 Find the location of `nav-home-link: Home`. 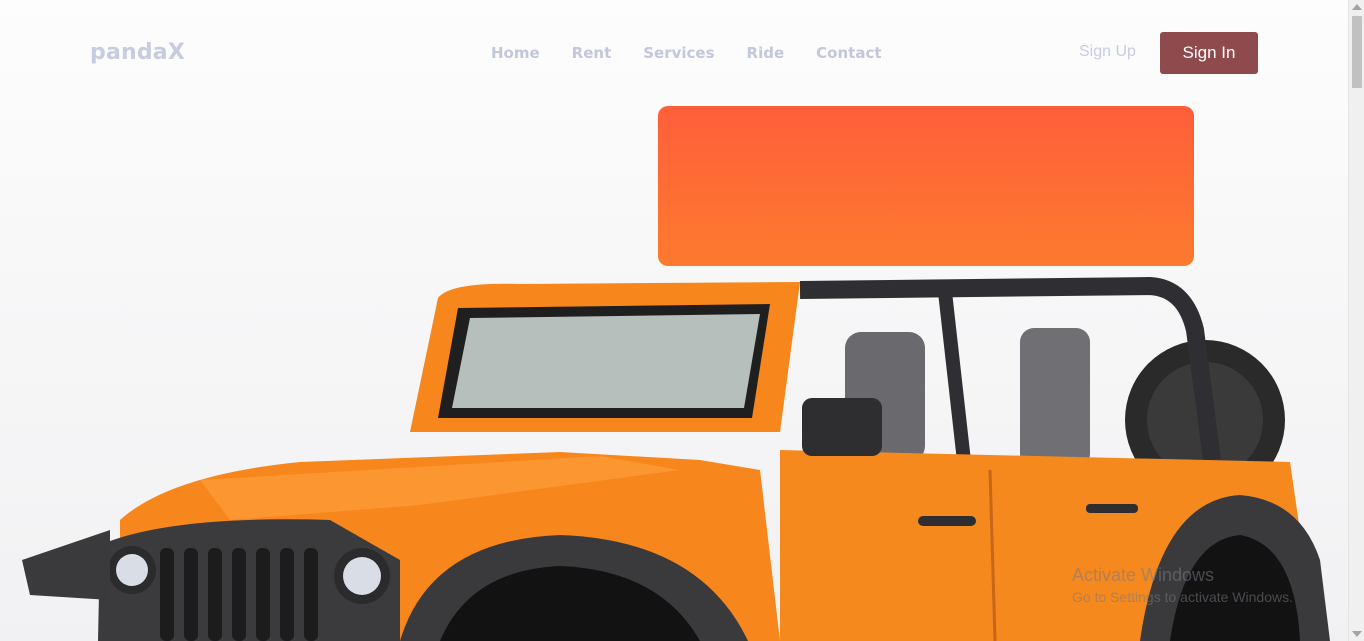

nav-home-link: Home is located at coordinates (515, 53).